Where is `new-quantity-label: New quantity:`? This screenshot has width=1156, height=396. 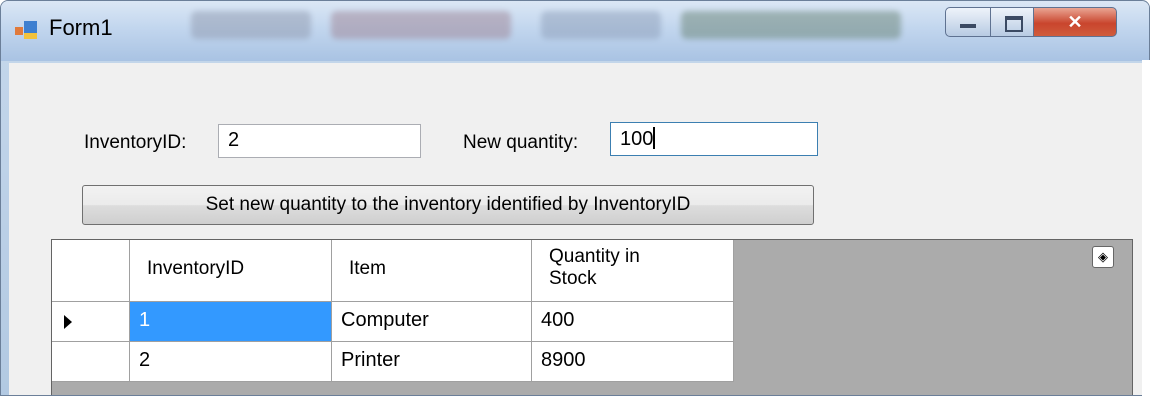
new-quantity-label: New quantity: is located at coordinates (521, 142).